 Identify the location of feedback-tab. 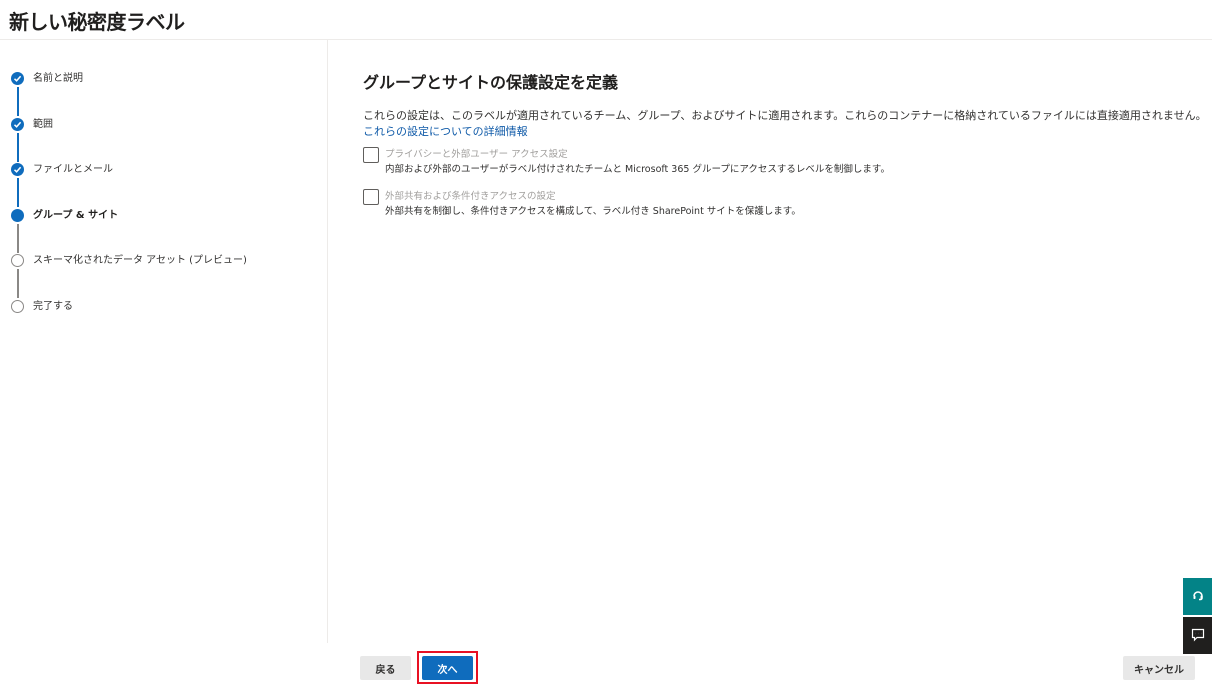
(1197, 635).